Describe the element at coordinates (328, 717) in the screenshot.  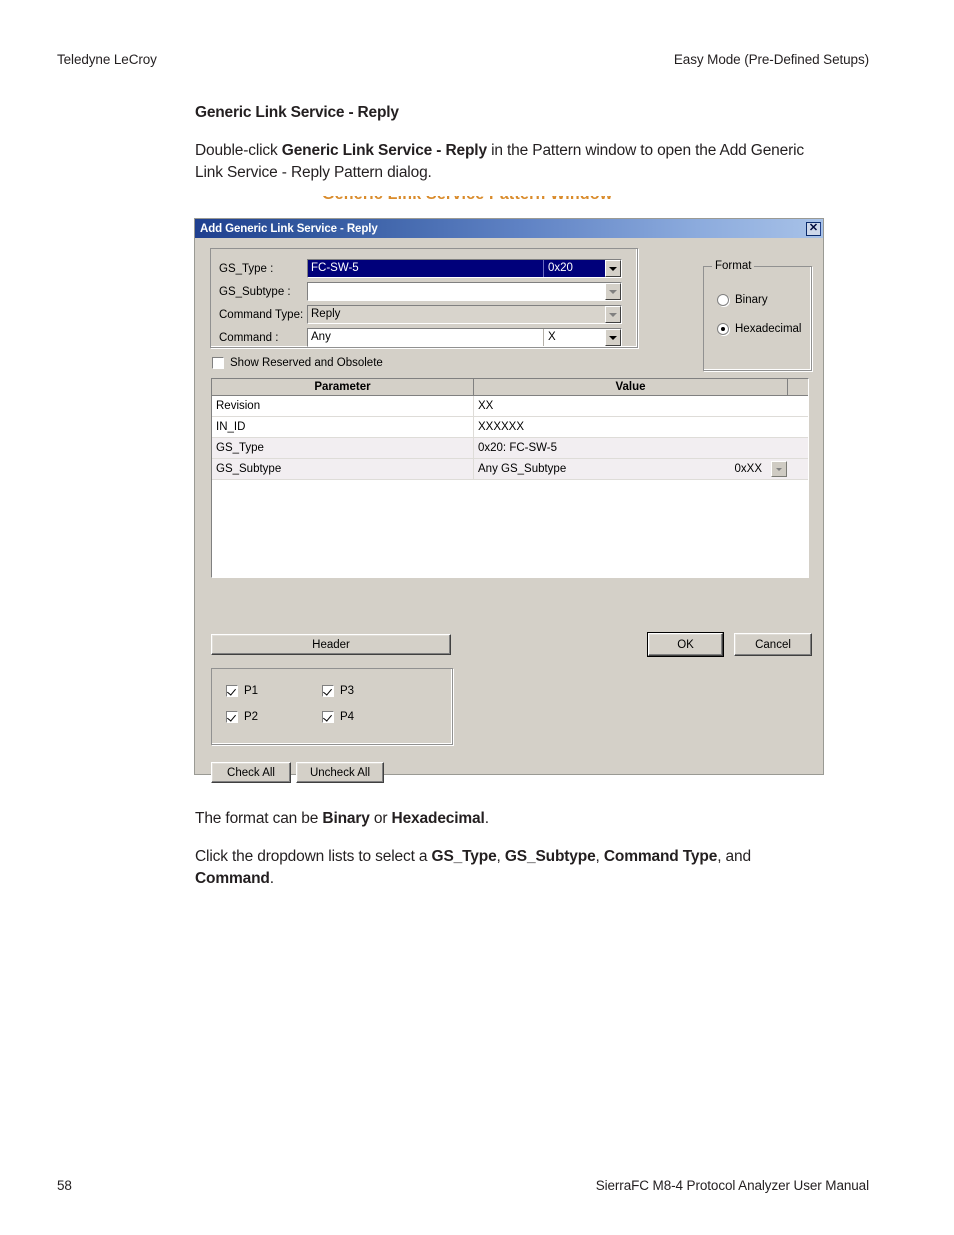
I see `checkbox-p4-icon` at that location.